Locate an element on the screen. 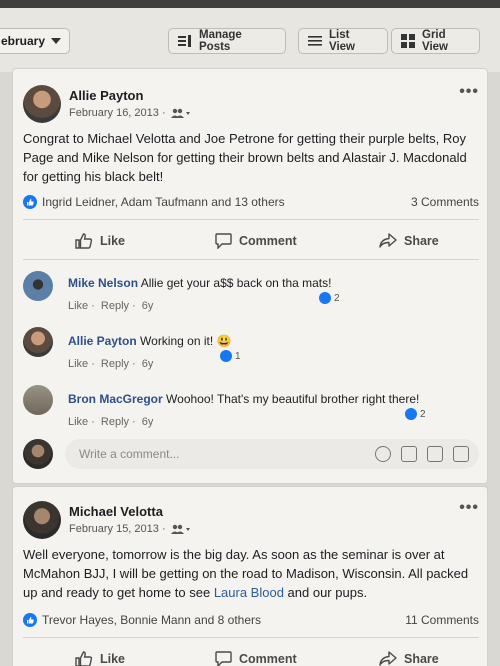 This screenshot has height=666, width=500. list-view-button: List View is located at coordinates (343, 41).